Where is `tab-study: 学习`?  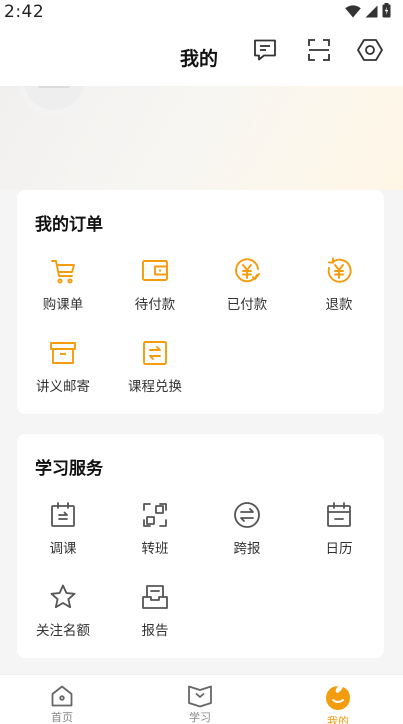 tab-study: 学习 is located at coordinates (200, 699).